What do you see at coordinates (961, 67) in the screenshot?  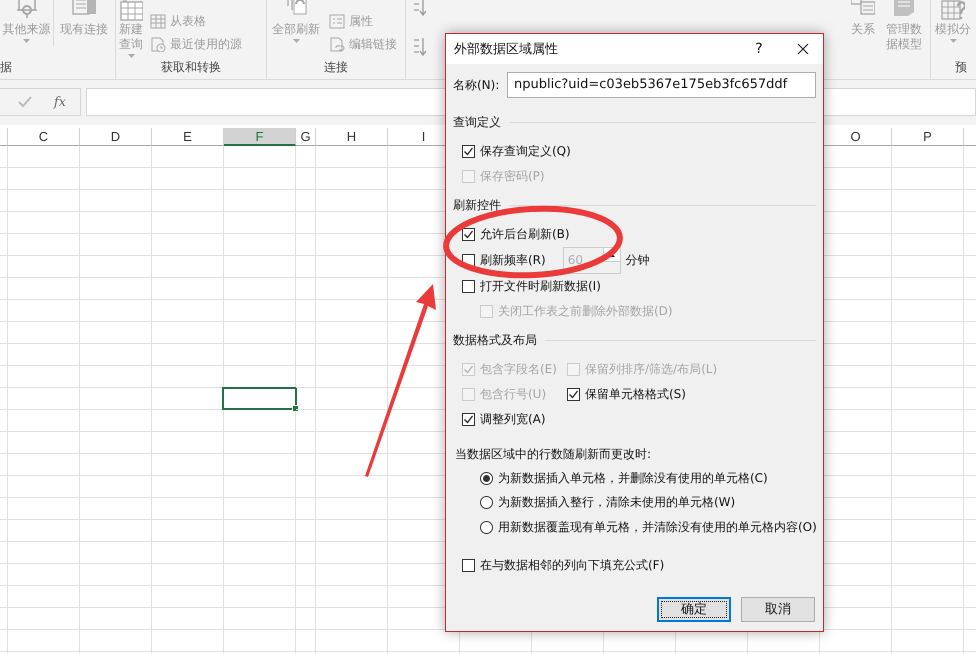 I see `group-label: 预` at bounding box center [961, 67].